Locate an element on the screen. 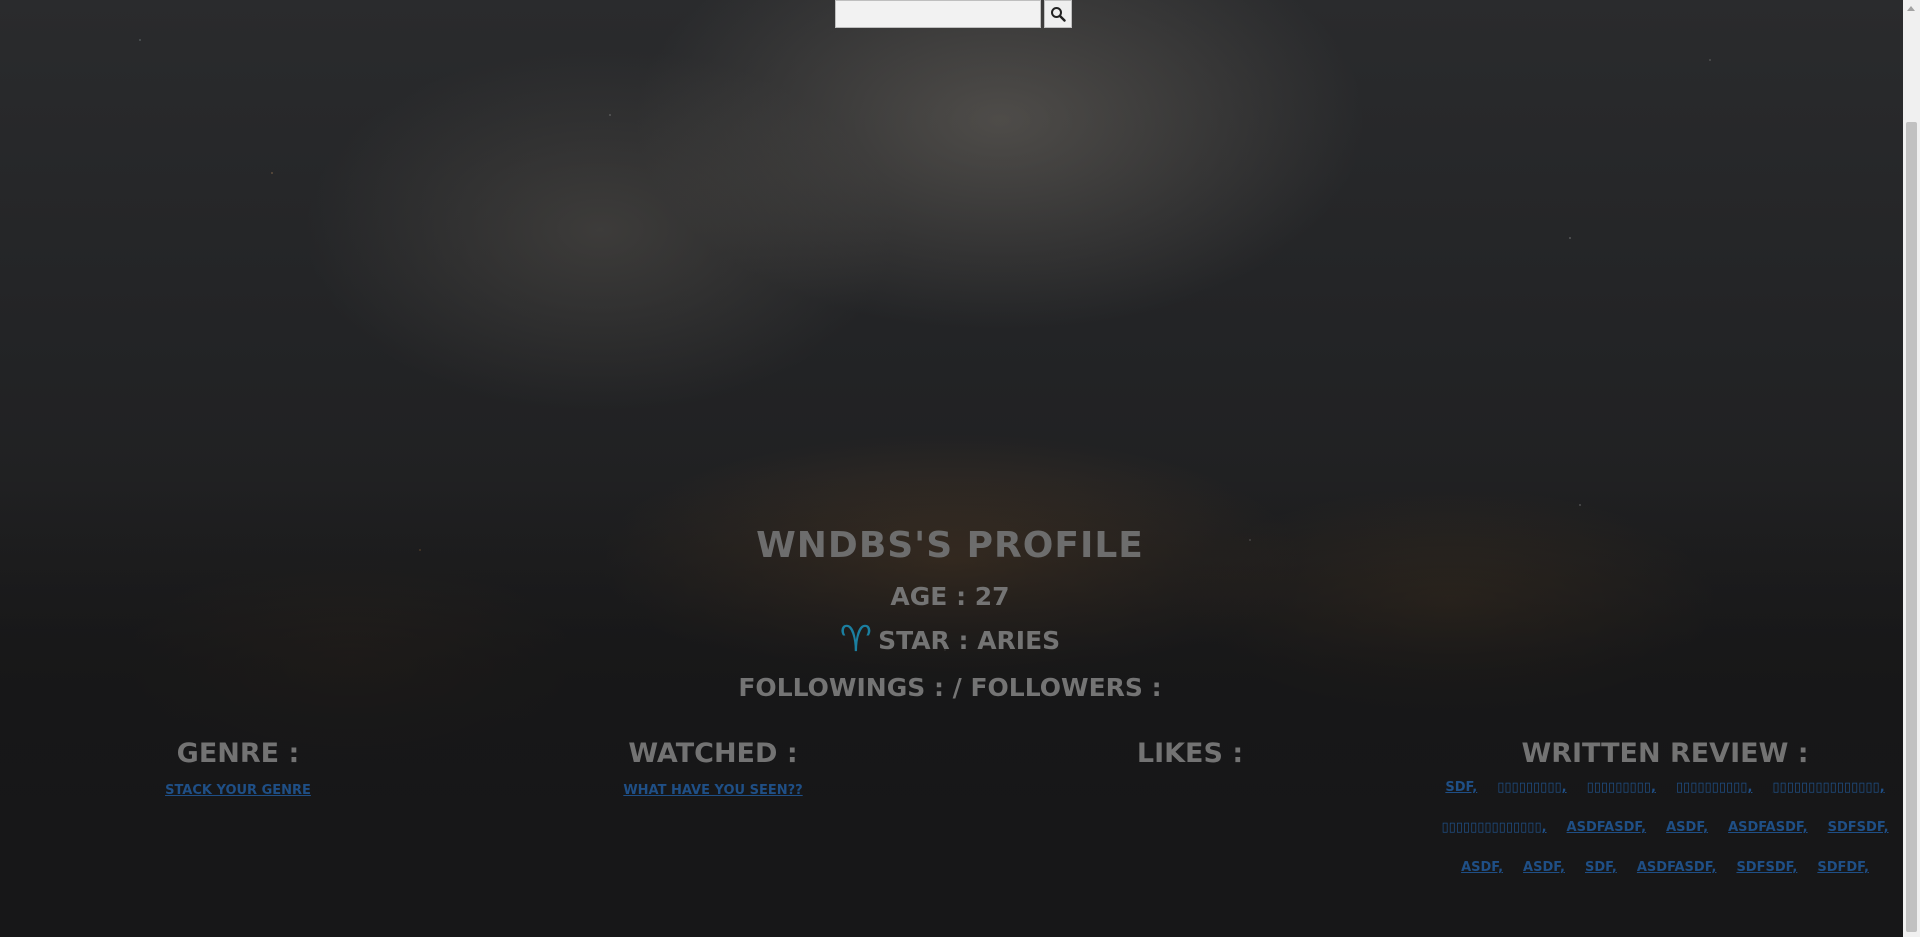  page-scrollbar is located at coordinates (1911, 468).